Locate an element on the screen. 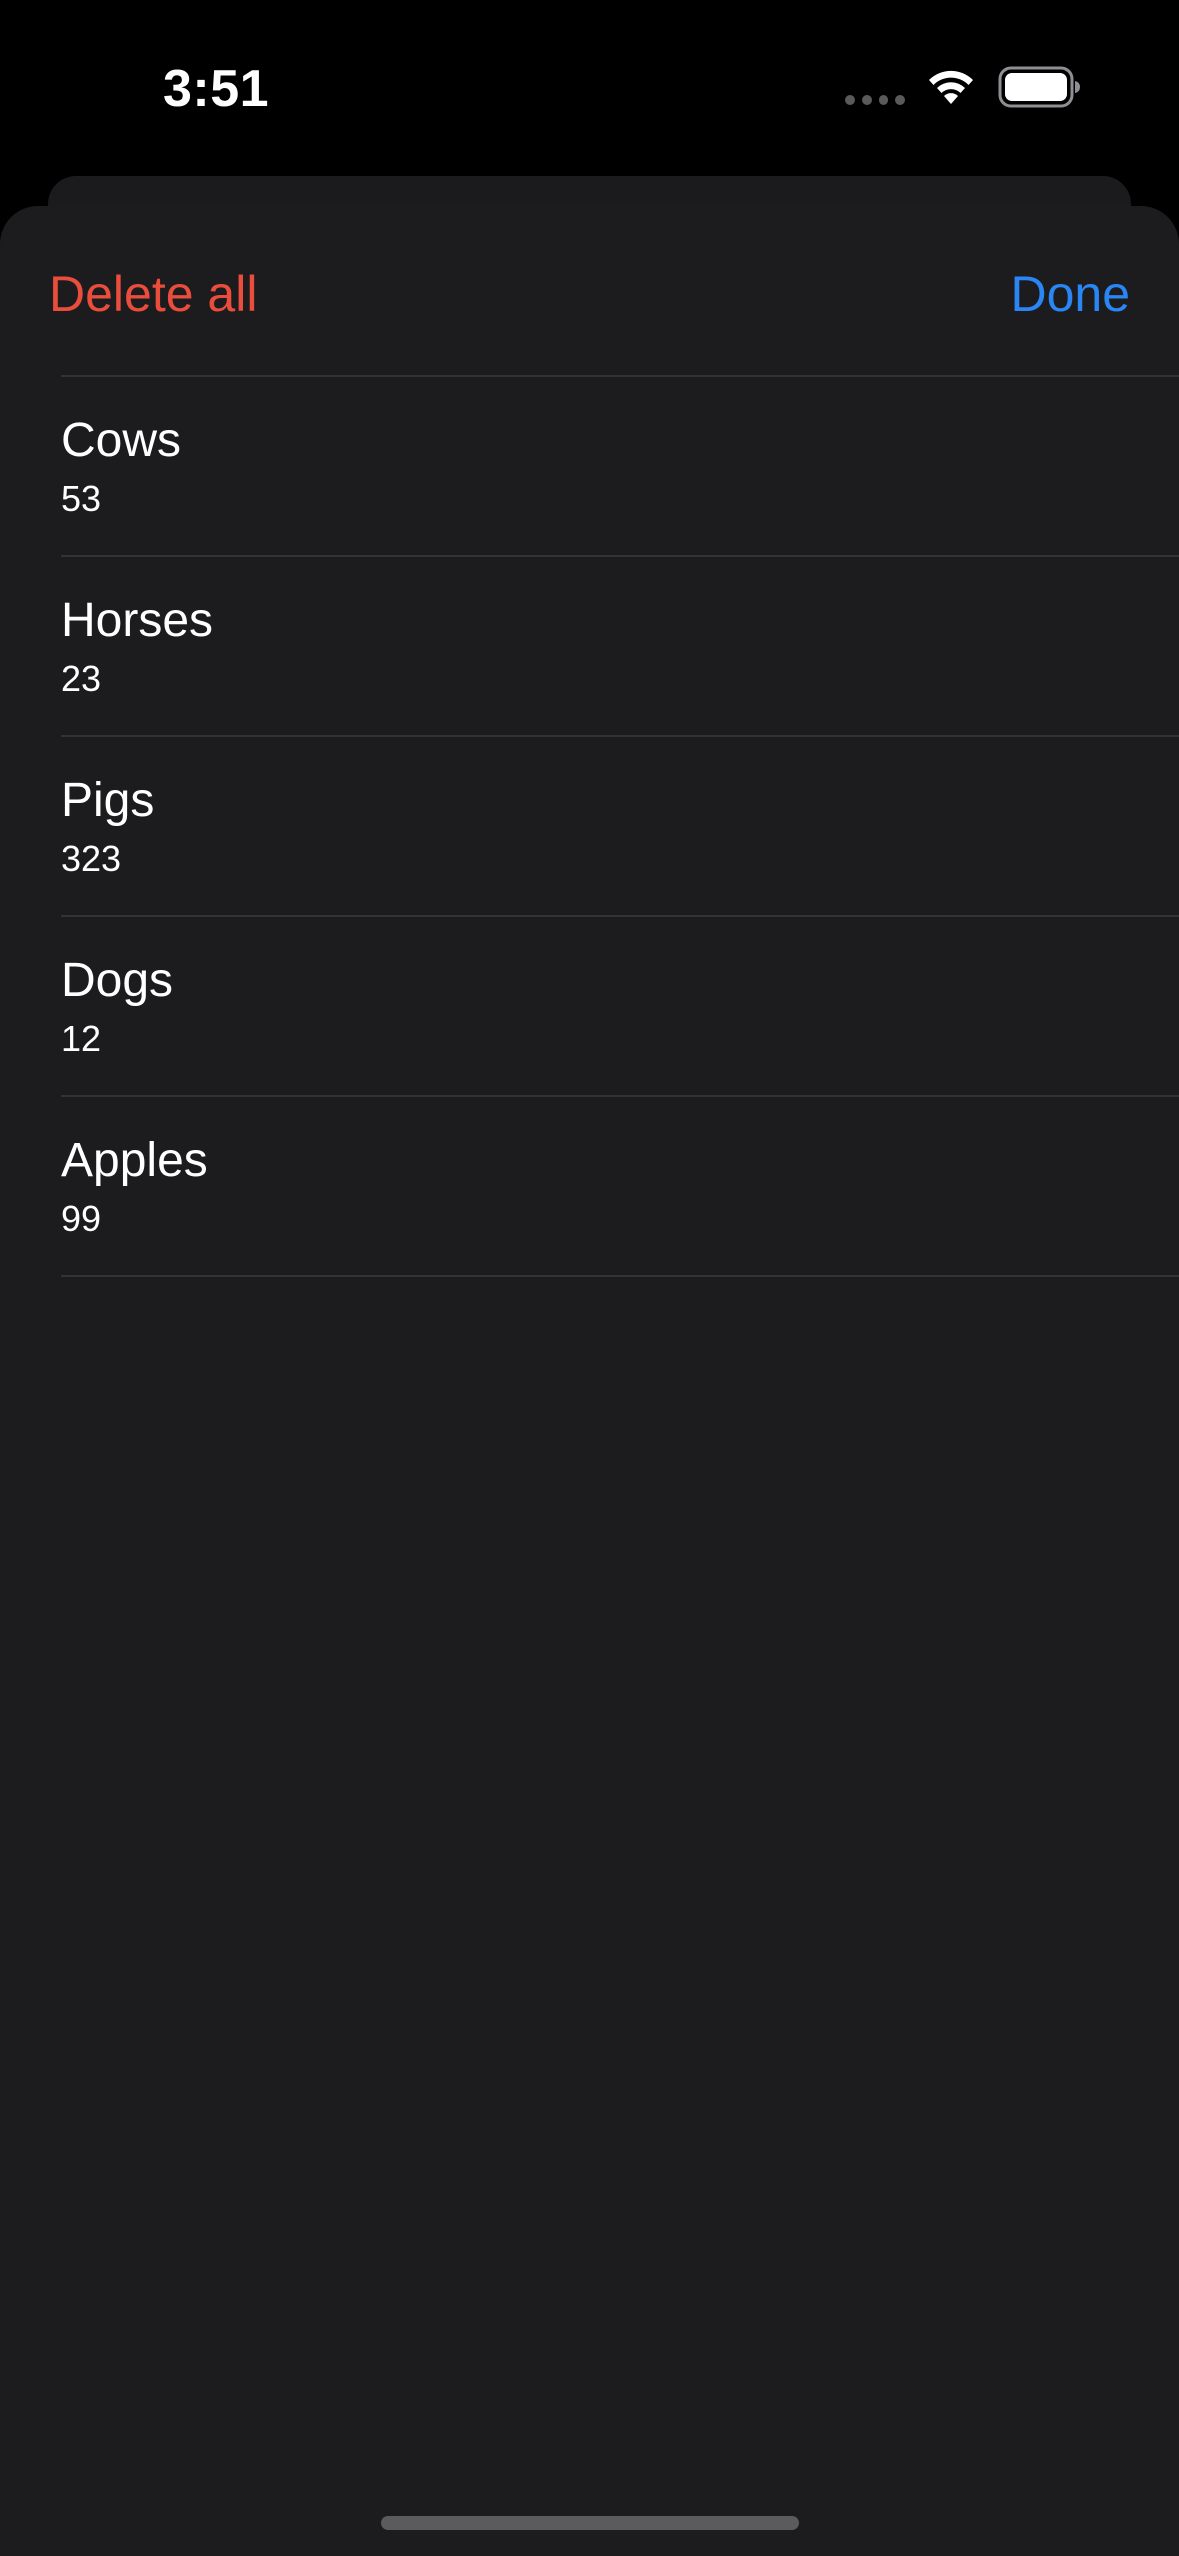 This screenshot has height=2556, width=1179. list-item-title: Pigs is located at coordinates (108, 800).